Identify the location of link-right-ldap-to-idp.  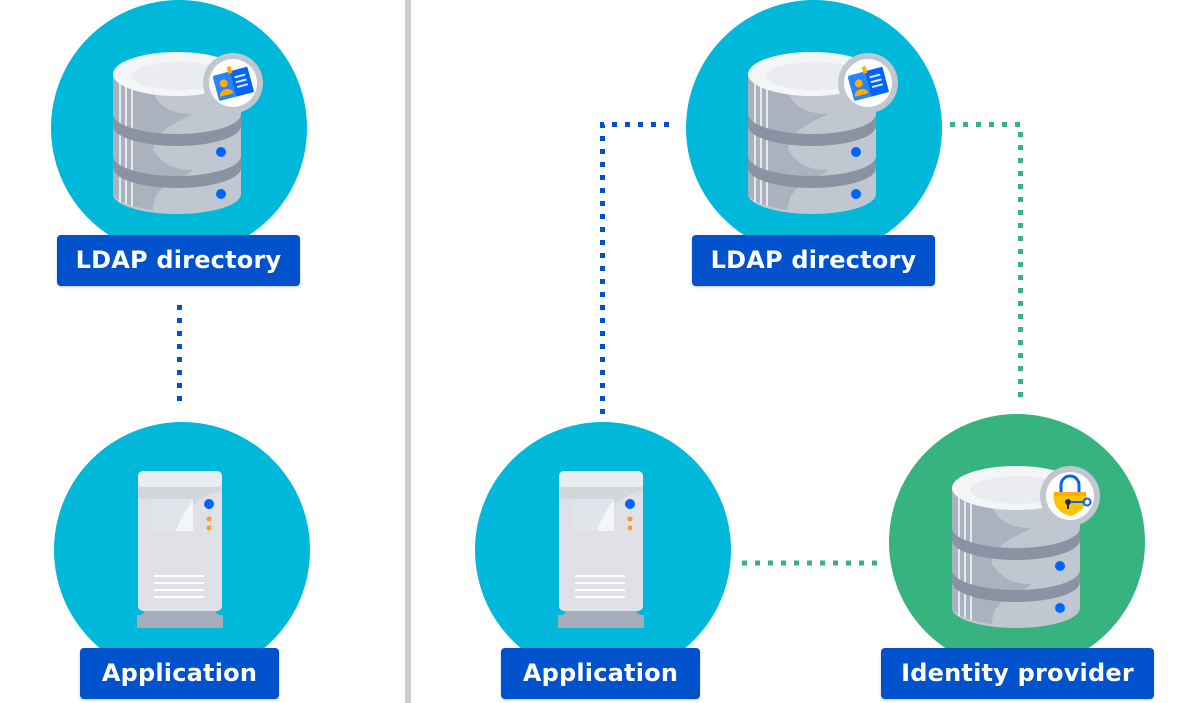
(986, 262).